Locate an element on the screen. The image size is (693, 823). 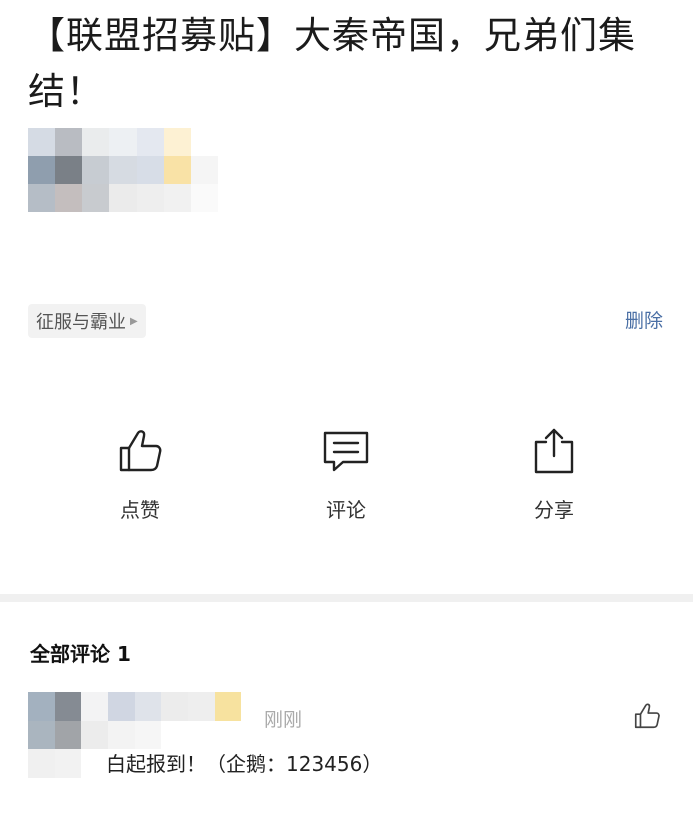
like-button: 点赞 is located at coordinates (140, 473).